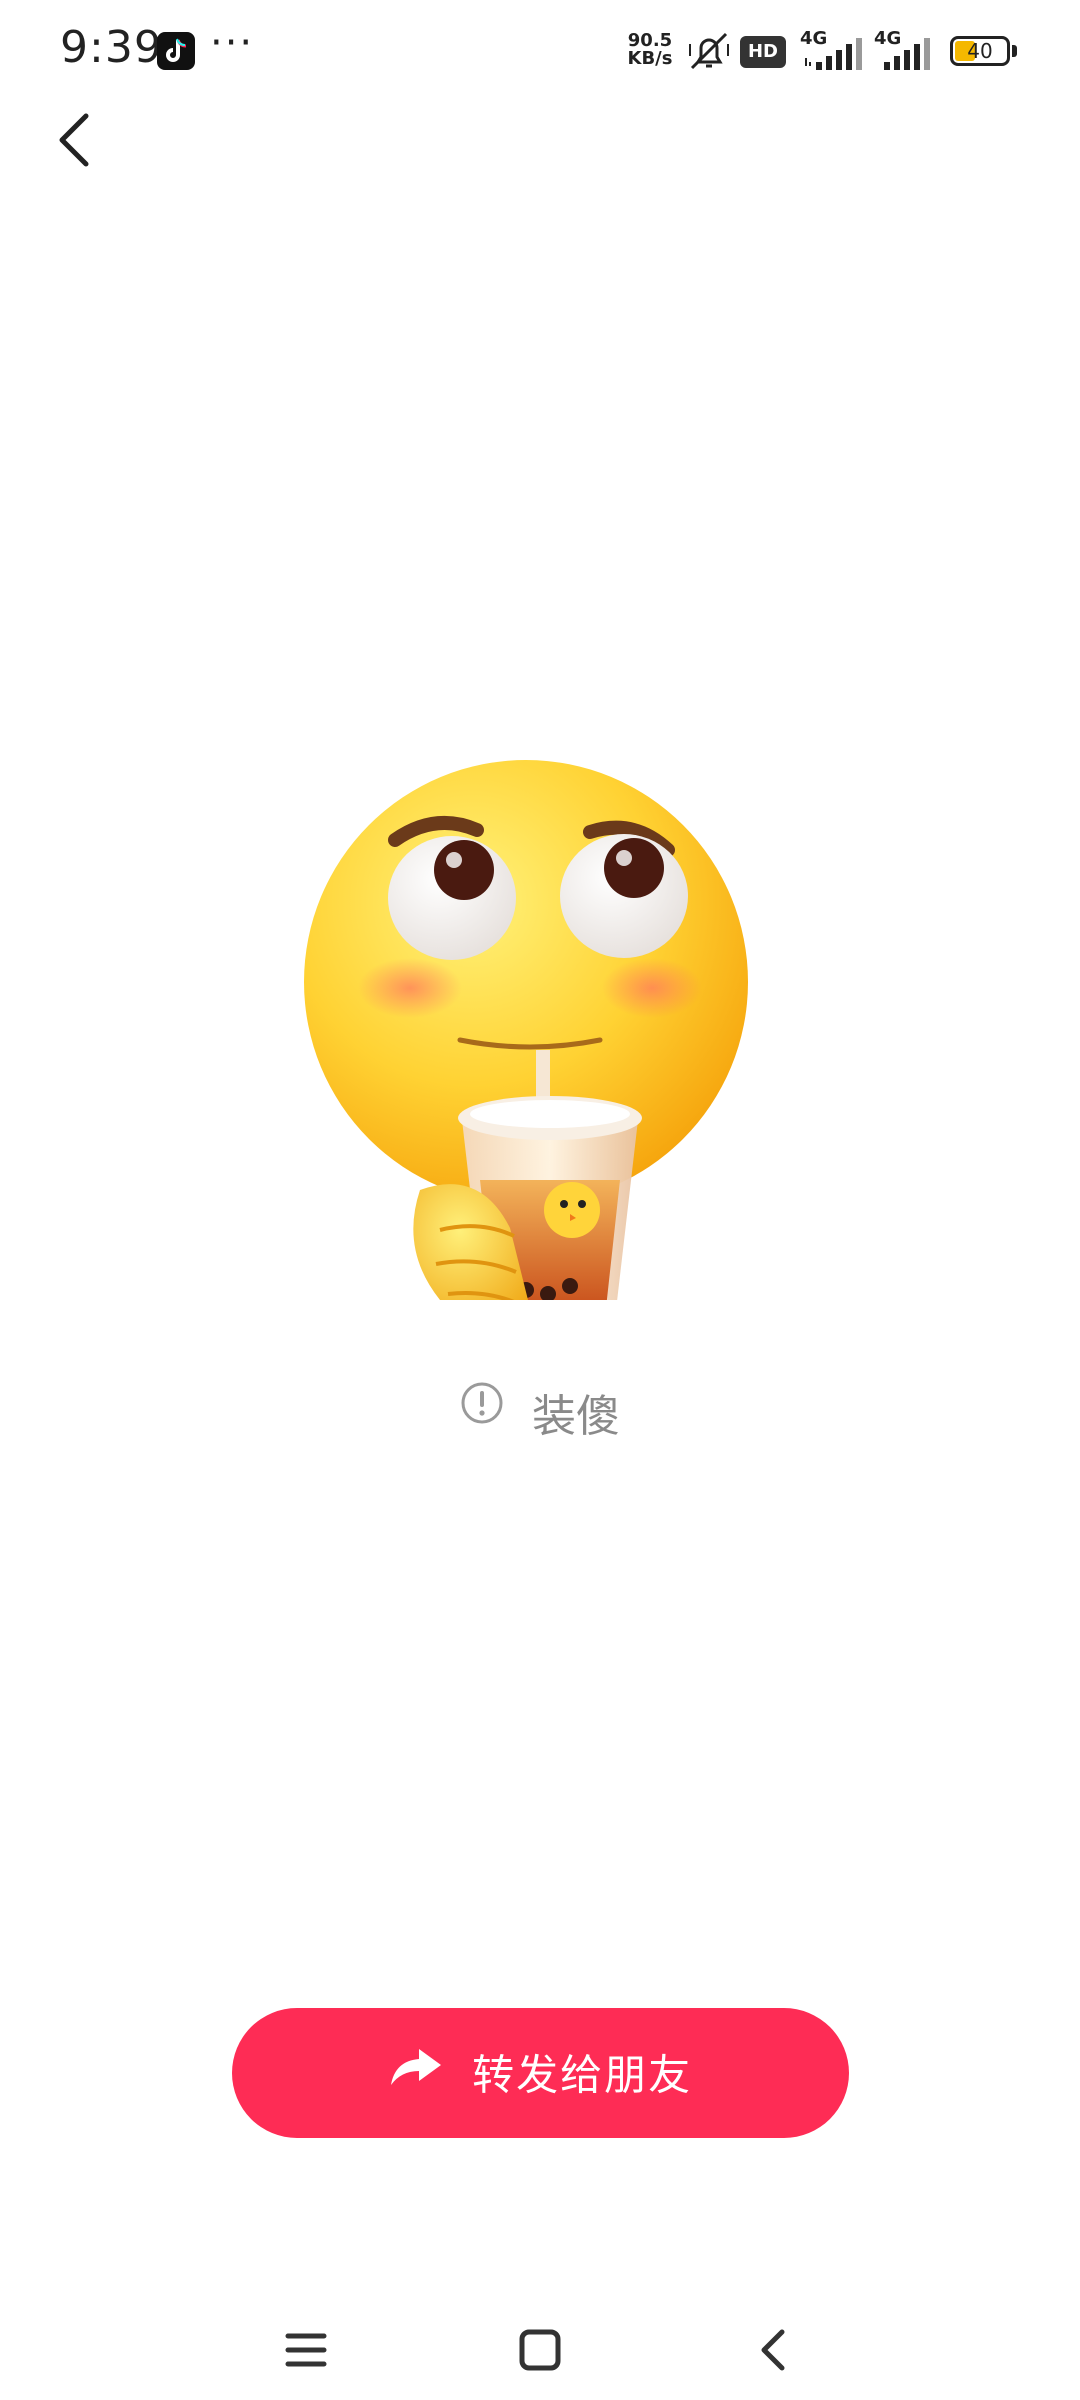 This screenshot has height=2400, width=1080. I want to click on recent-apps-button, so click(306, 2350).